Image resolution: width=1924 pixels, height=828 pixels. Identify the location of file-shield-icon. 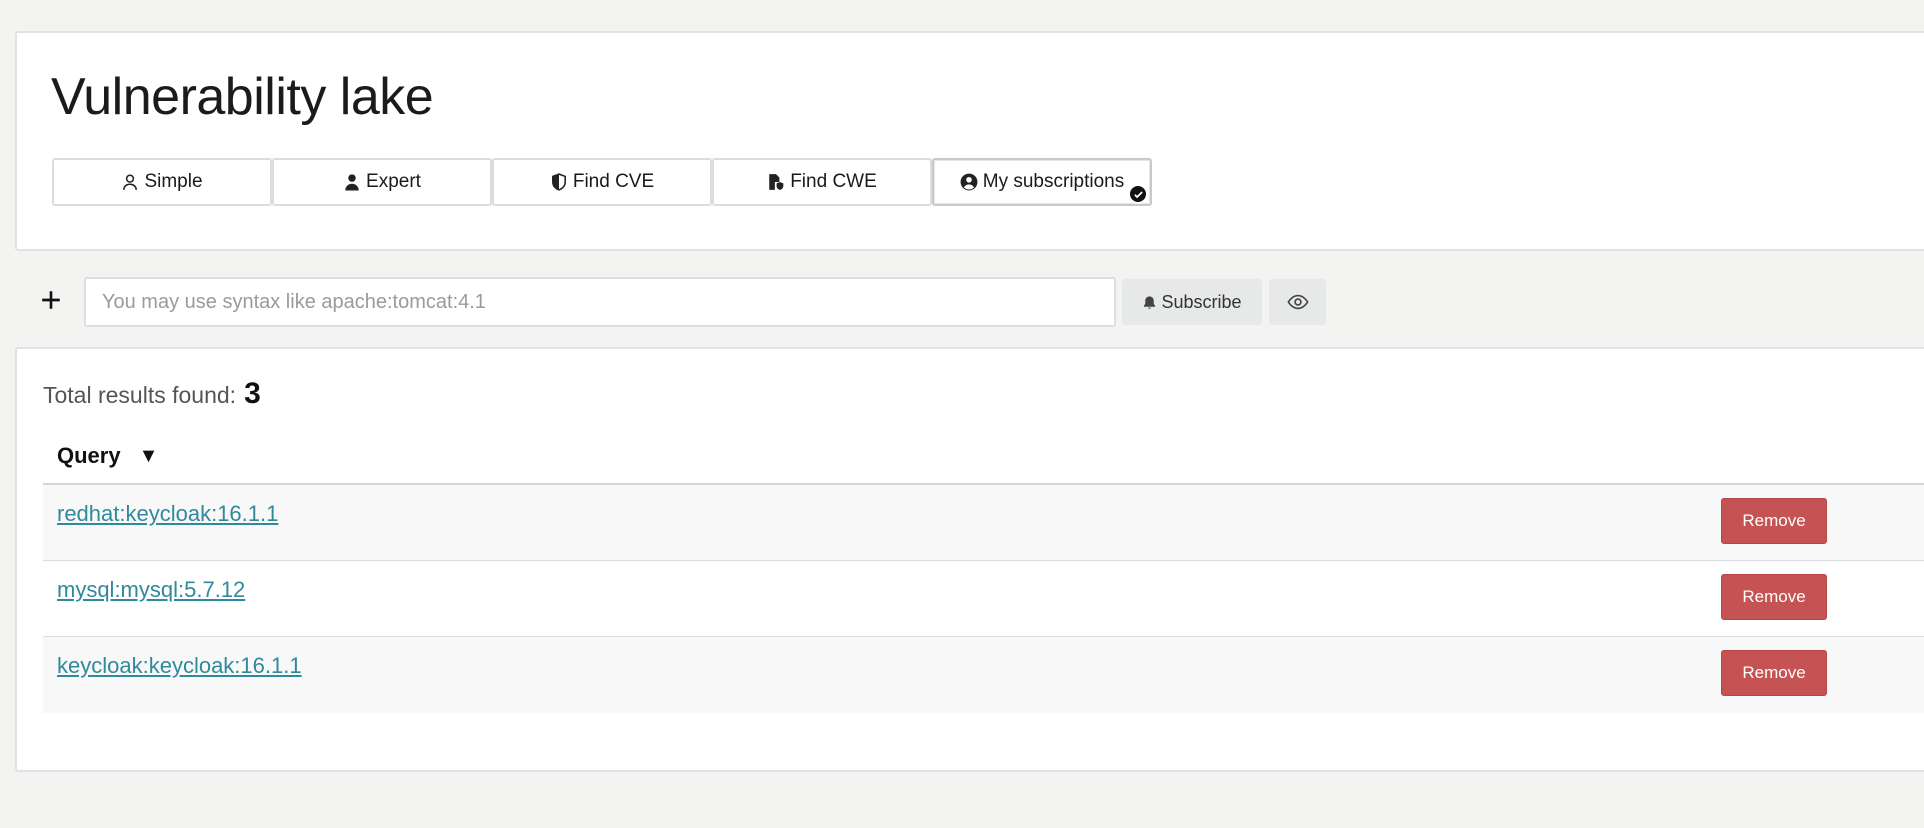
(776, 182).